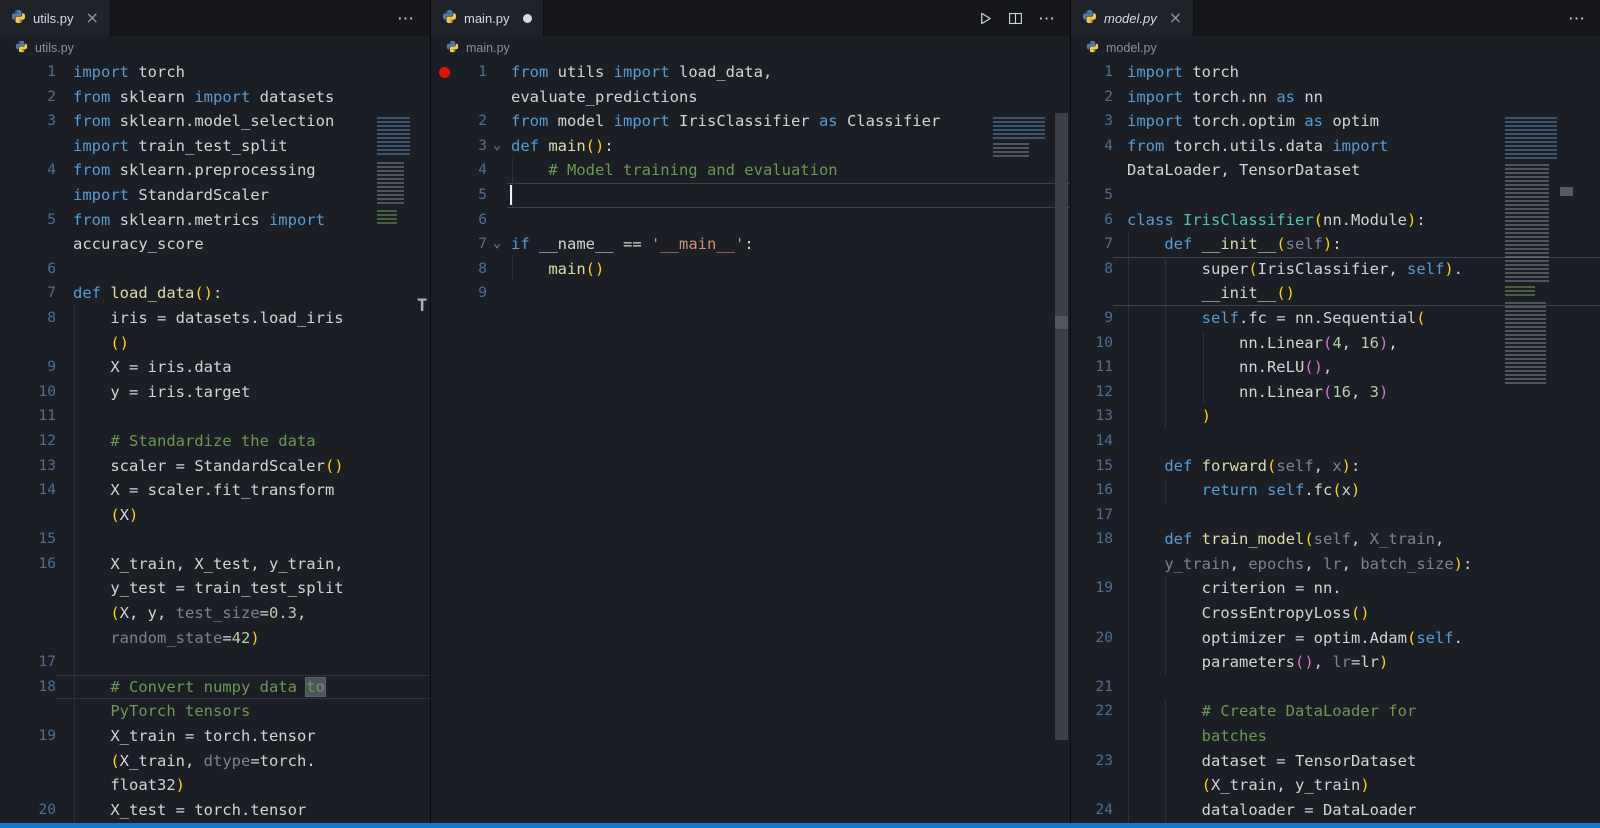 The height and width of the screenshot is (828, 1600). What do you see at coordinates (751, 170) in the screenshot?
I see `code-line: 4 # Model training and evaluation` at bounding box center [751, 170].